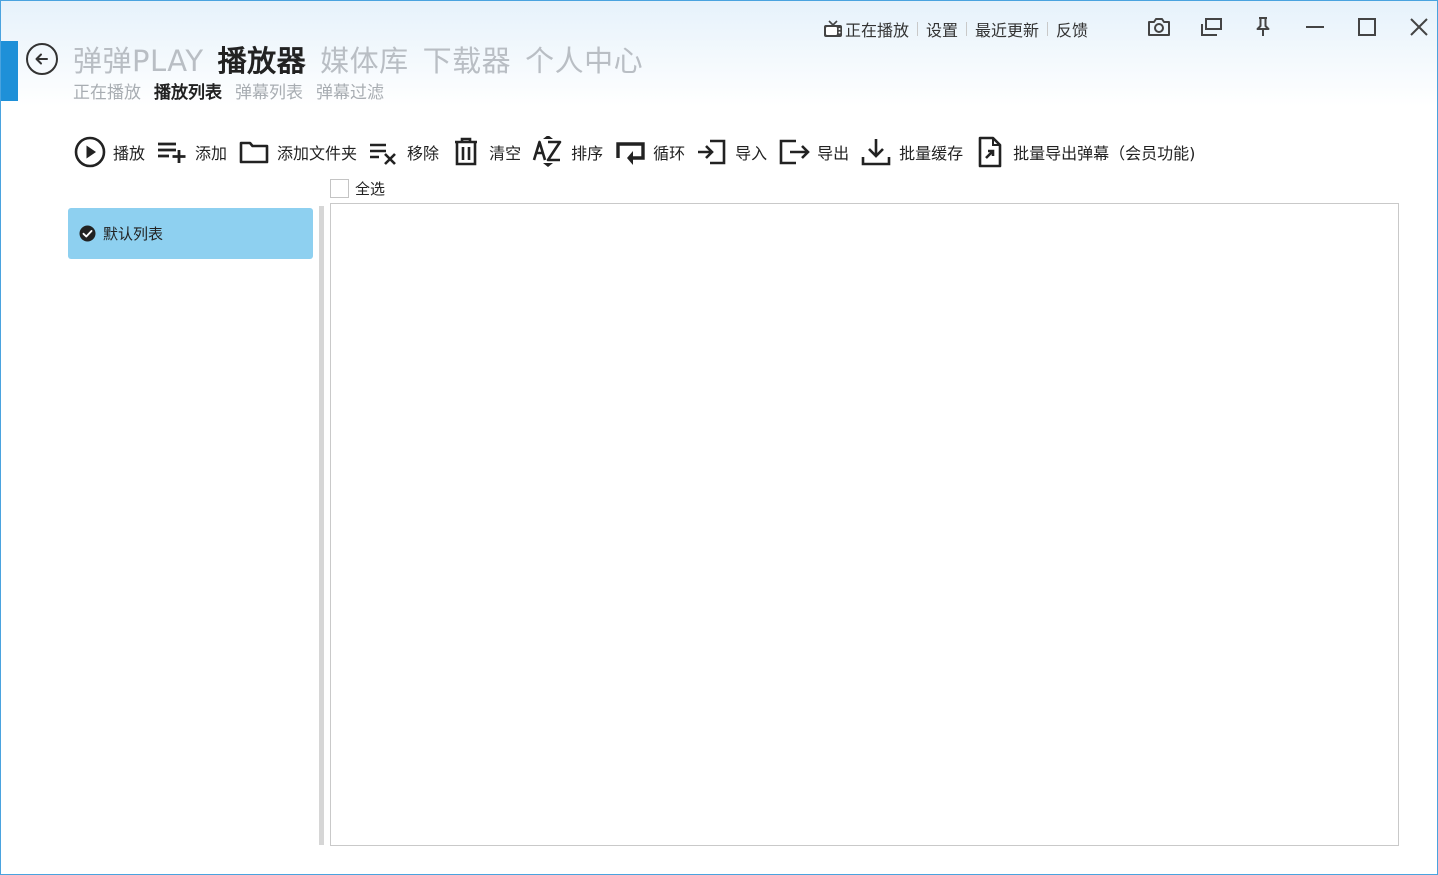 This screenshot has width=1438, height=875. Describe the element at coordinates (485, 152) in the screenshot. I see `clear-button: 清空` at that location.